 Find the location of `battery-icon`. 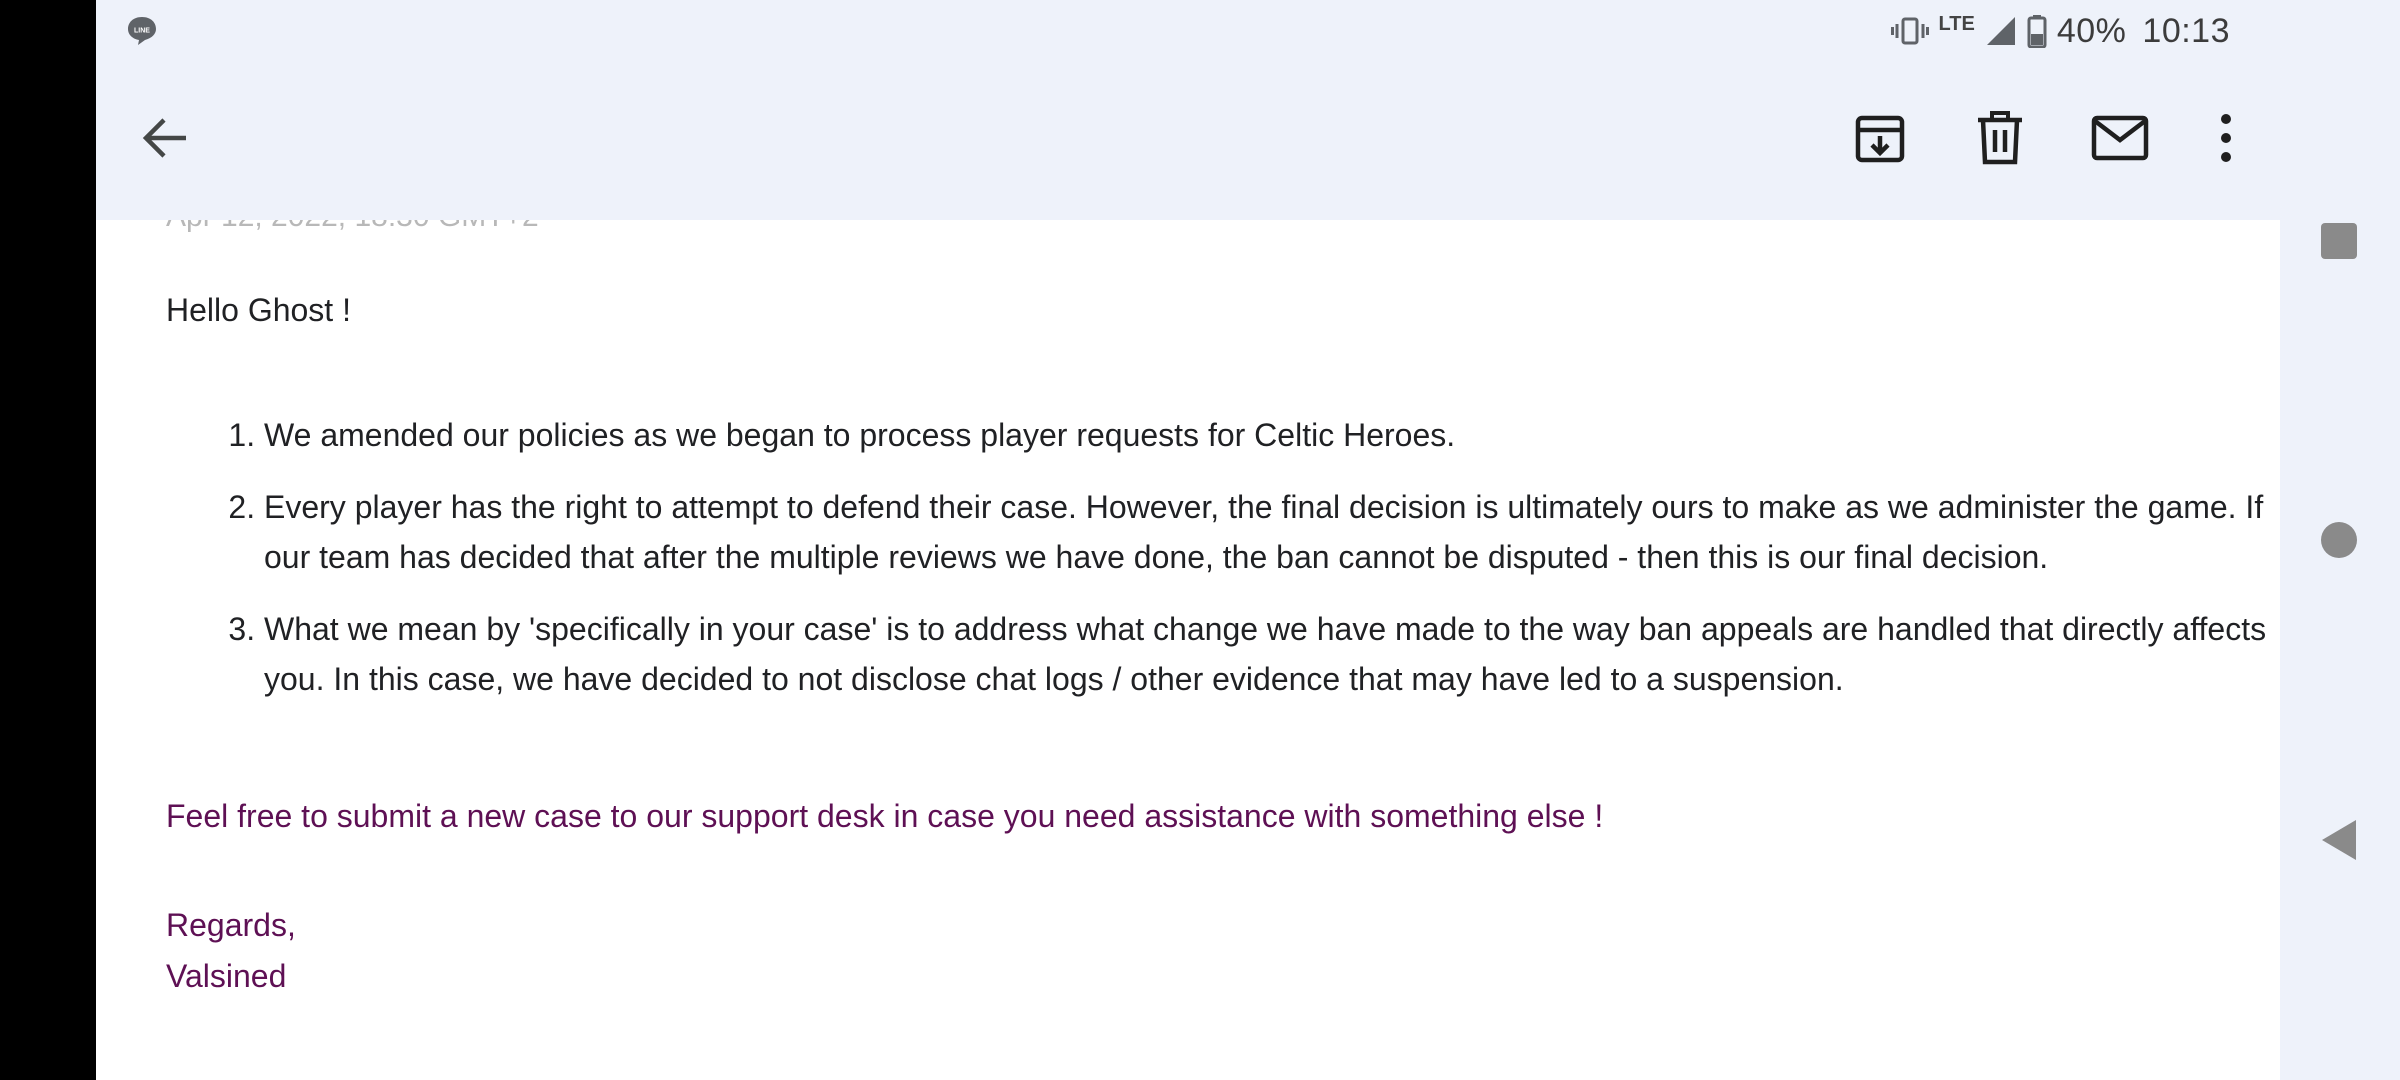

battery-icon is located at coordinates (2037, 31).